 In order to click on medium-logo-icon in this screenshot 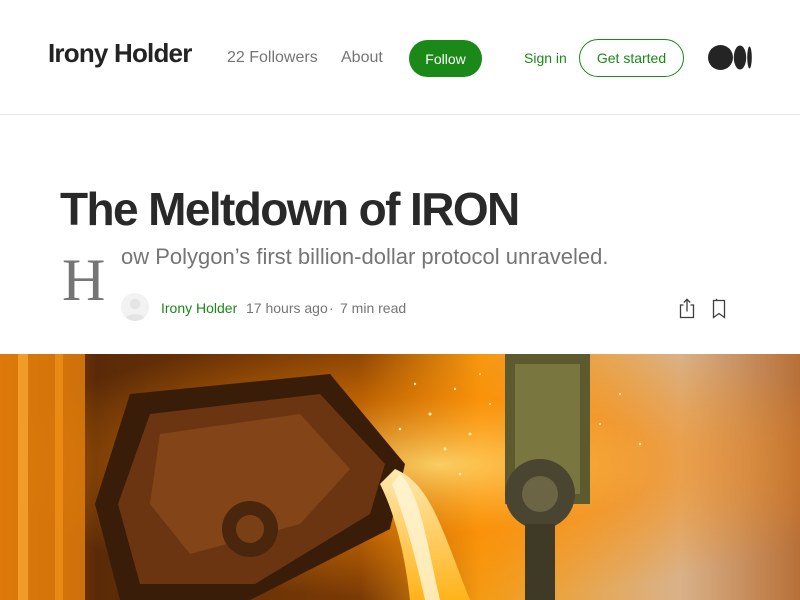, I will do `click(730, 57)`.